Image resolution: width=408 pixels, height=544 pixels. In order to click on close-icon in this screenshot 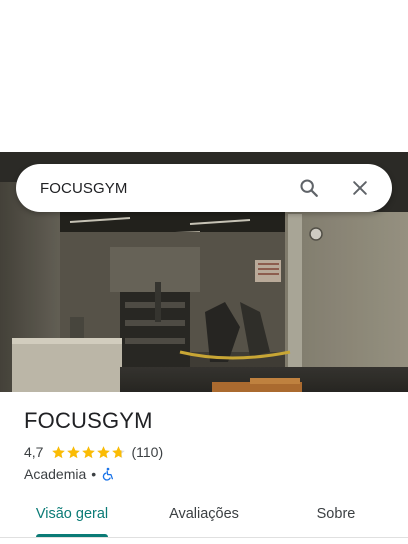, I will do `click(360, 188)`.